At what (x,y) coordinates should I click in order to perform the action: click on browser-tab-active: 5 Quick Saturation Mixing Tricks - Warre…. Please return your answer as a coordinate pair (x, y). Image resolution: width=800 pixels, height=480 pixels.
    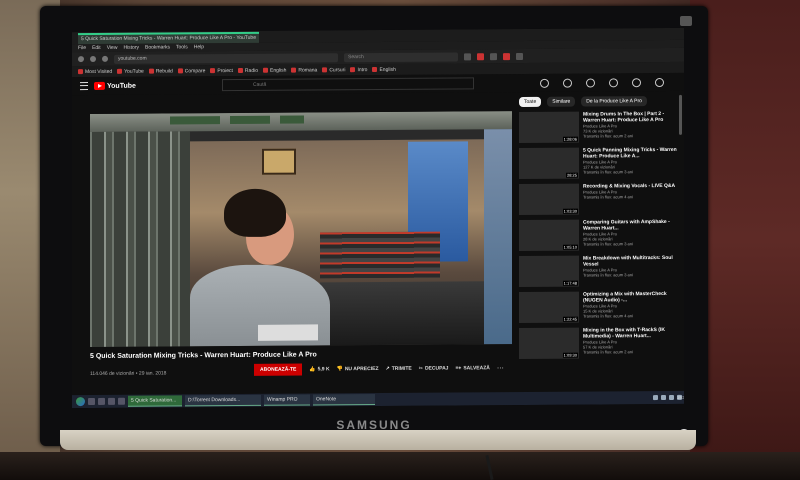
    Looking at the image, I should click on (168, 37).